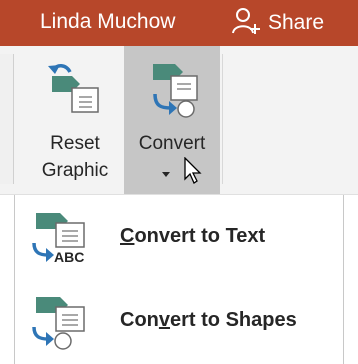 Image resolution: width=358 pixels, height=364 pixels. I want to click on reset-graphic-icon, so click(75, 93).